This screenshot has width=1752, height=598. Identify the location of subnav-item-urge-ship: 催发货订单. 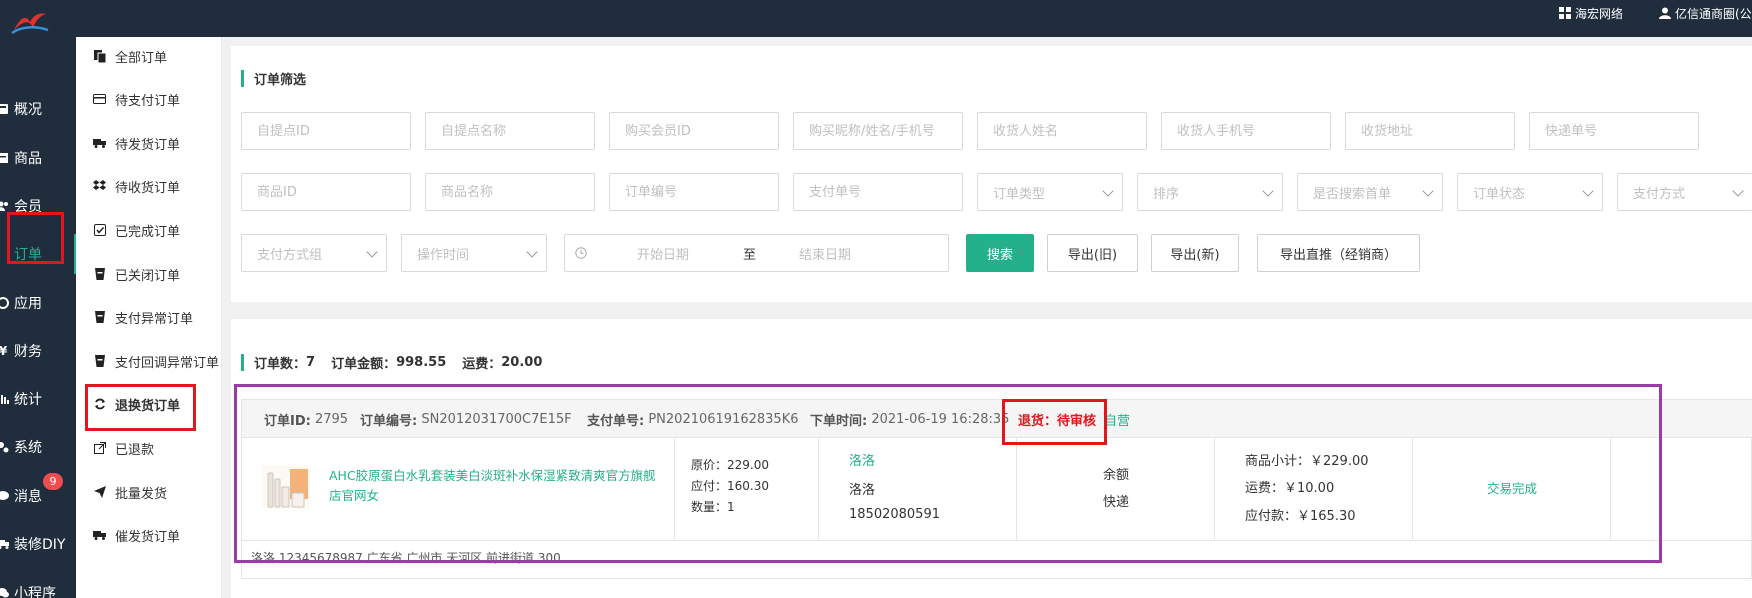
(149, 535).